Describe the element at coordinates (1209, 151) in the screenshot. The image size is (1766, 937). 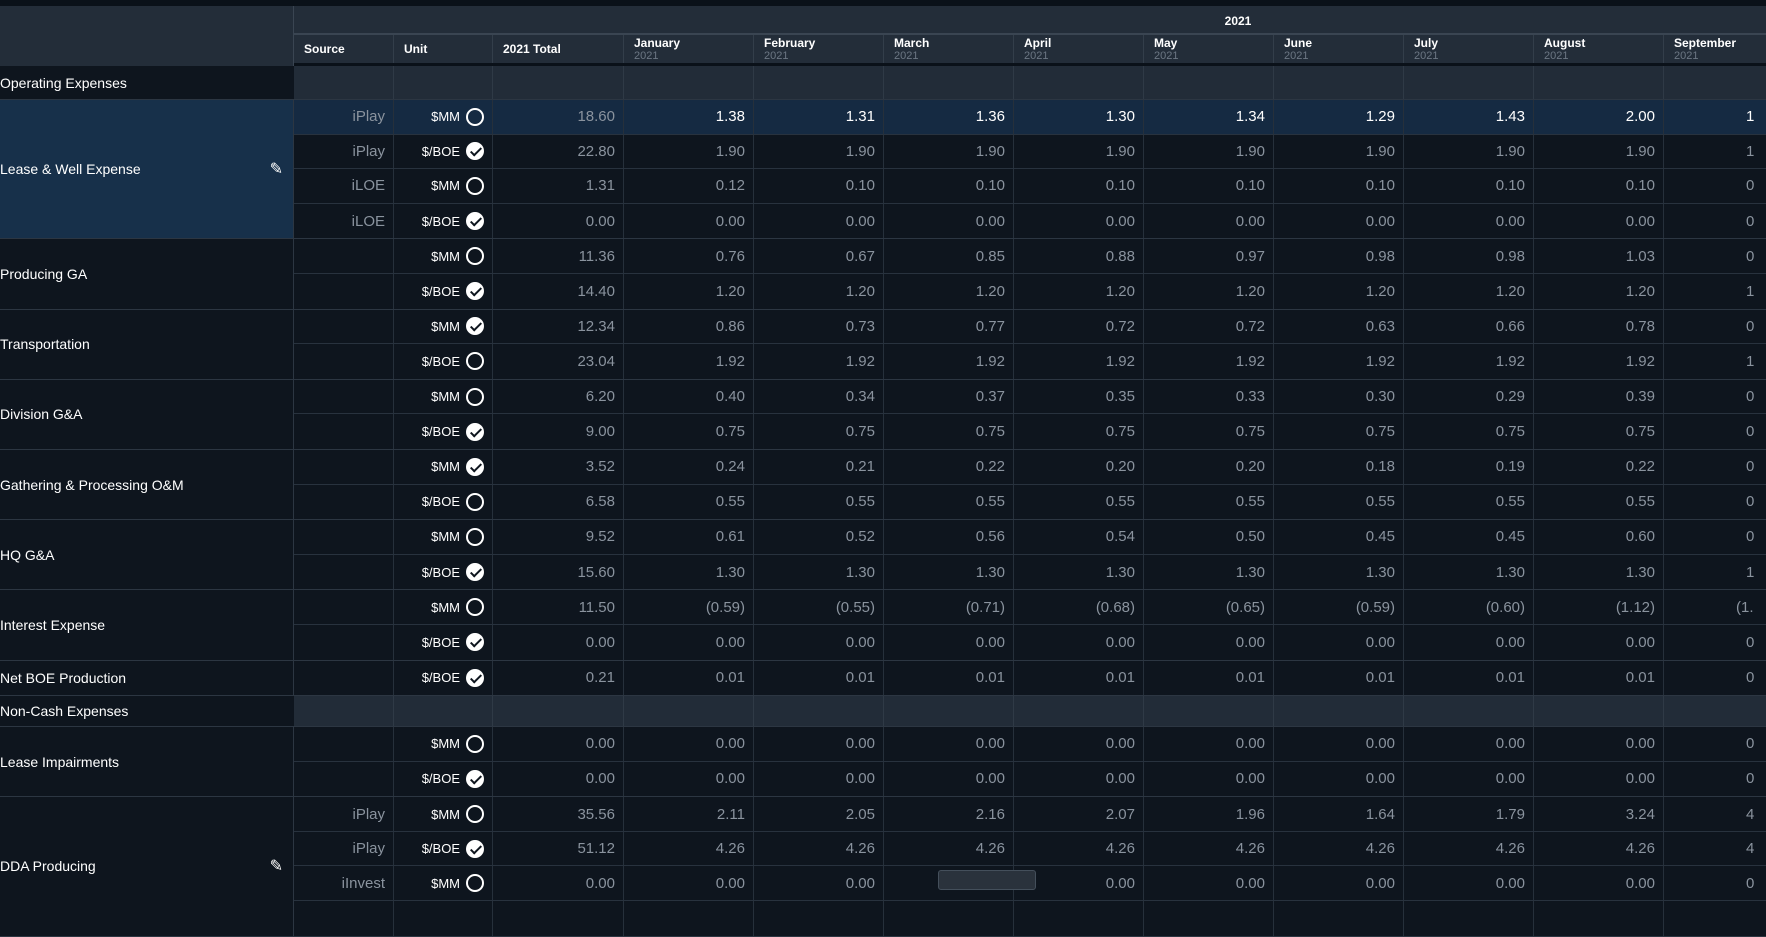
I see `month-cell: 1.90` at that location.